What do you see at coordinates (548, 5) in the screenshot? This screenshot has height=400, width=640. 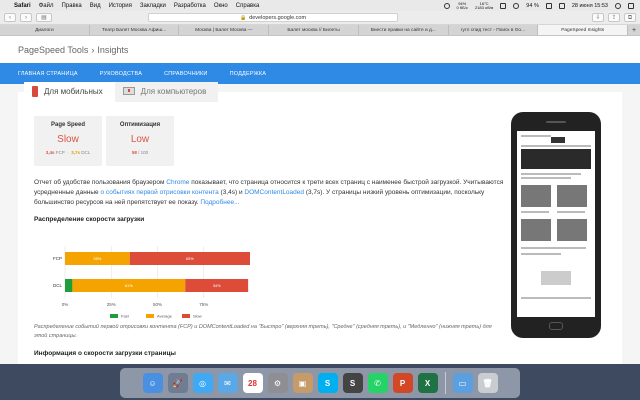 I see `battery-icon` at bounding box center [548, 5].